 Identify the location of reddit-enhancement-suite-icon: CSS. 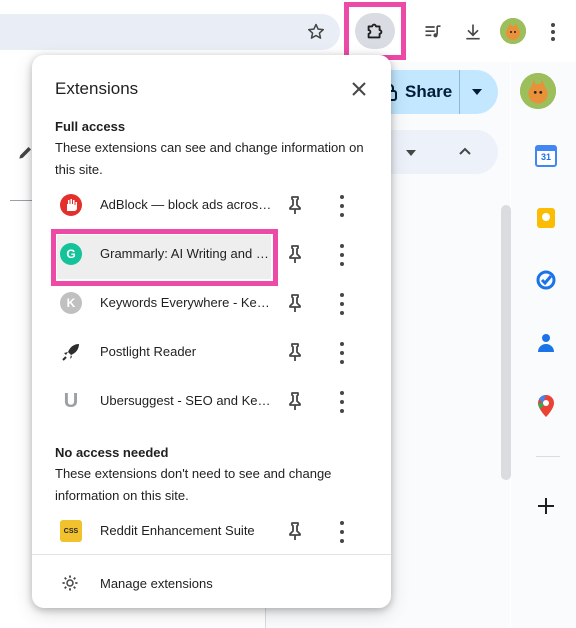
(71, 531).